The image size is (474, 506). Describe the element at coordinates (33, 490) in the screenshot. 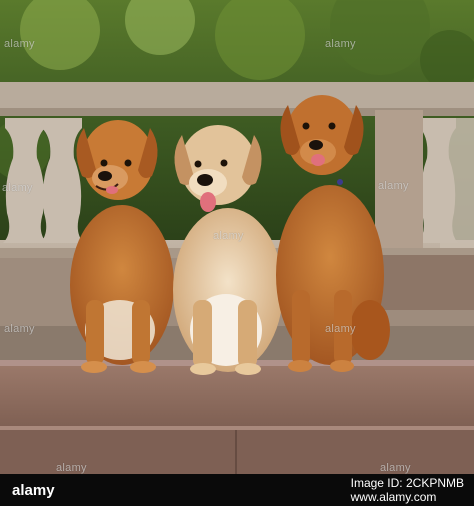

I see `alamy-logo: alamy` at that location.